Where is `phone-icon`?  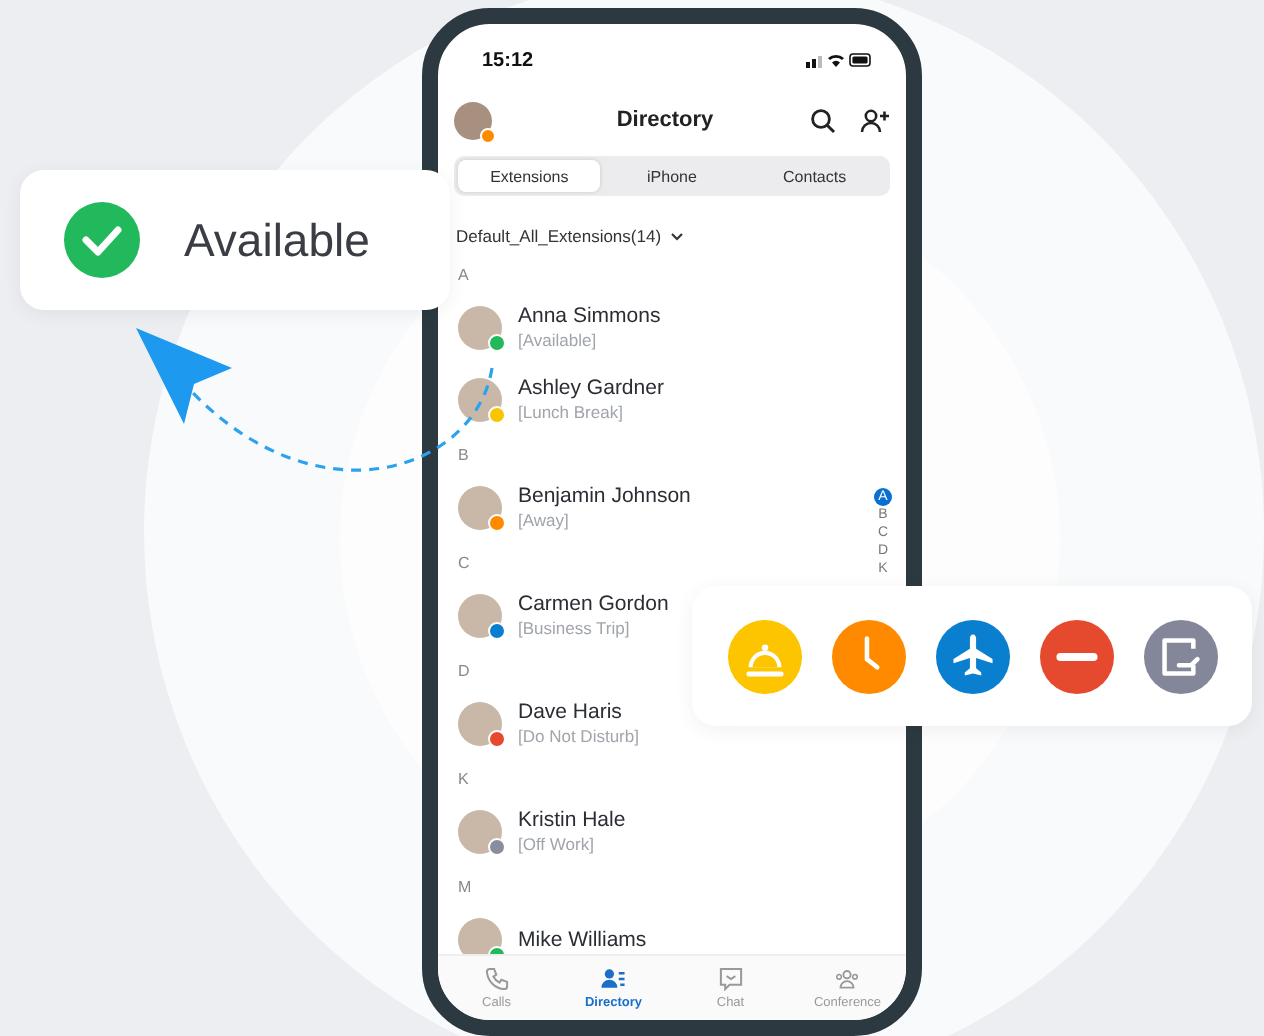
phone-icon is located at coordinates (496, 979).